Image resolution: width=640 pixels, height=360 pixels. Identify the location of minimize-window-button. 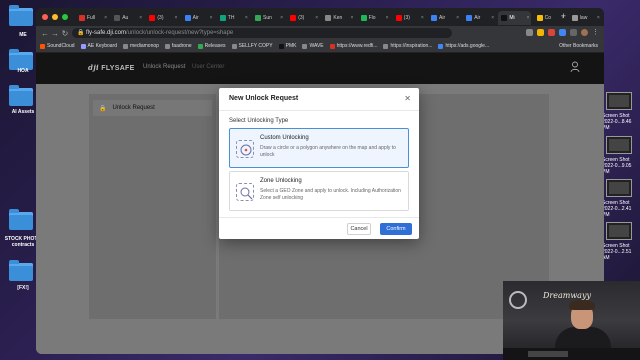
(55, 17).